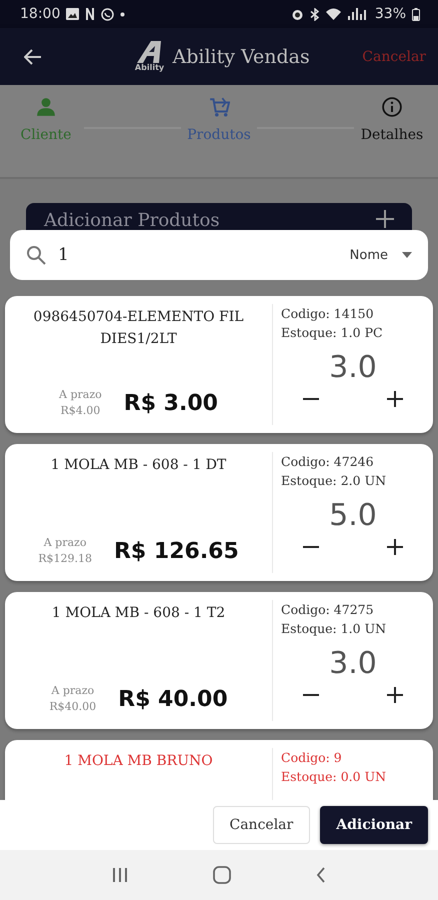 The image size is (438, 900). What do you see at coordinates (392, 107) in the screenshot?
I see `info-icon` at bounding box center [392, 107].